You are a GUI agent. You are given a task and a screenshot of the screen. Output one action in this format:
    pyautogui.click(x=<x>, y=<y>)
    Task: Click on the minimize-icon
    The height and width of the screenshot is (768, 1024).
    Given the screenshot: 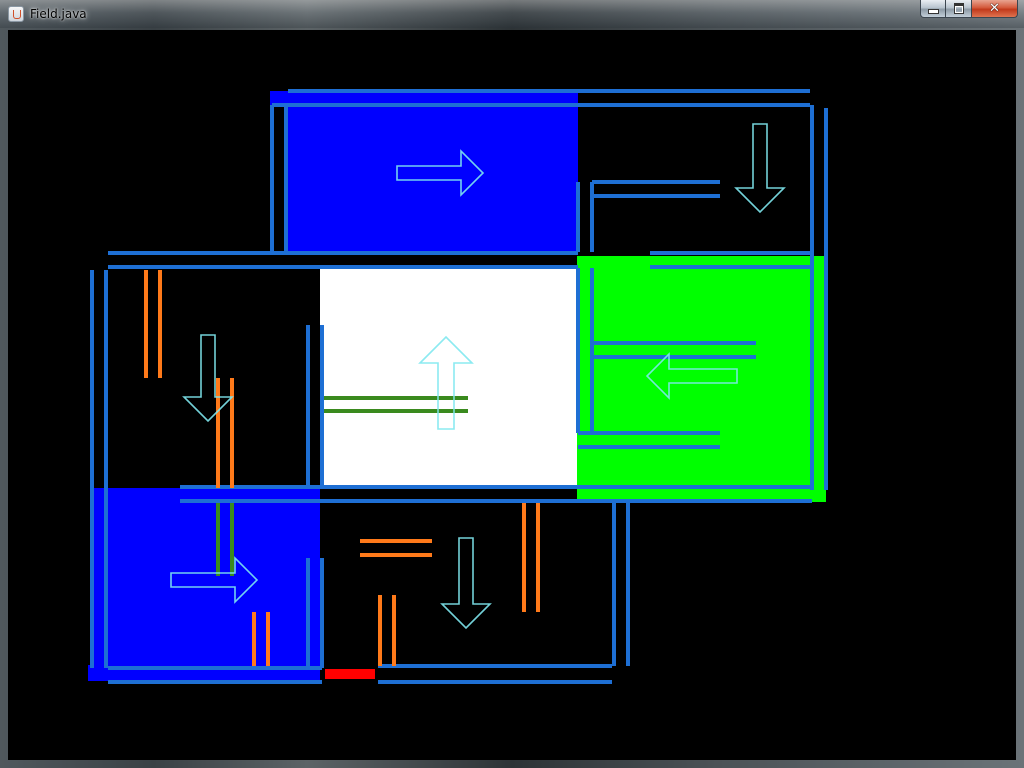 What is the action you would take?
    pyautogui.click(x=933, y=11)
    